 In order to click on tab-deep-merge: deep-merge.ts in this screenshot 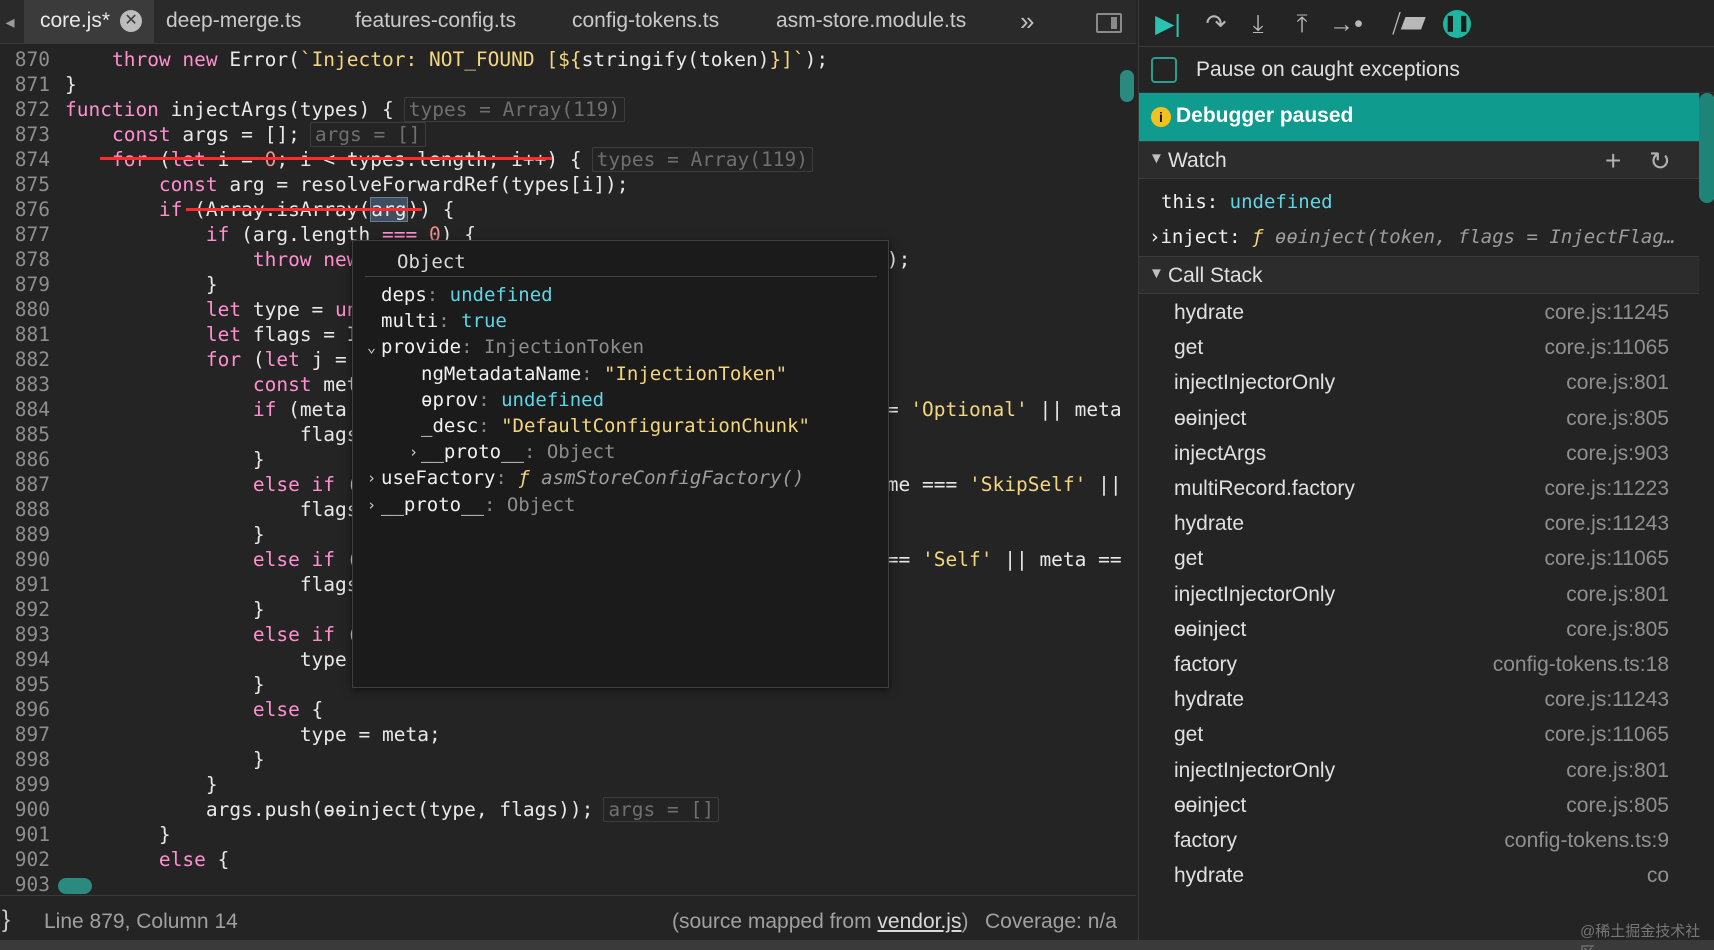, I will do `click(233, 22)`.